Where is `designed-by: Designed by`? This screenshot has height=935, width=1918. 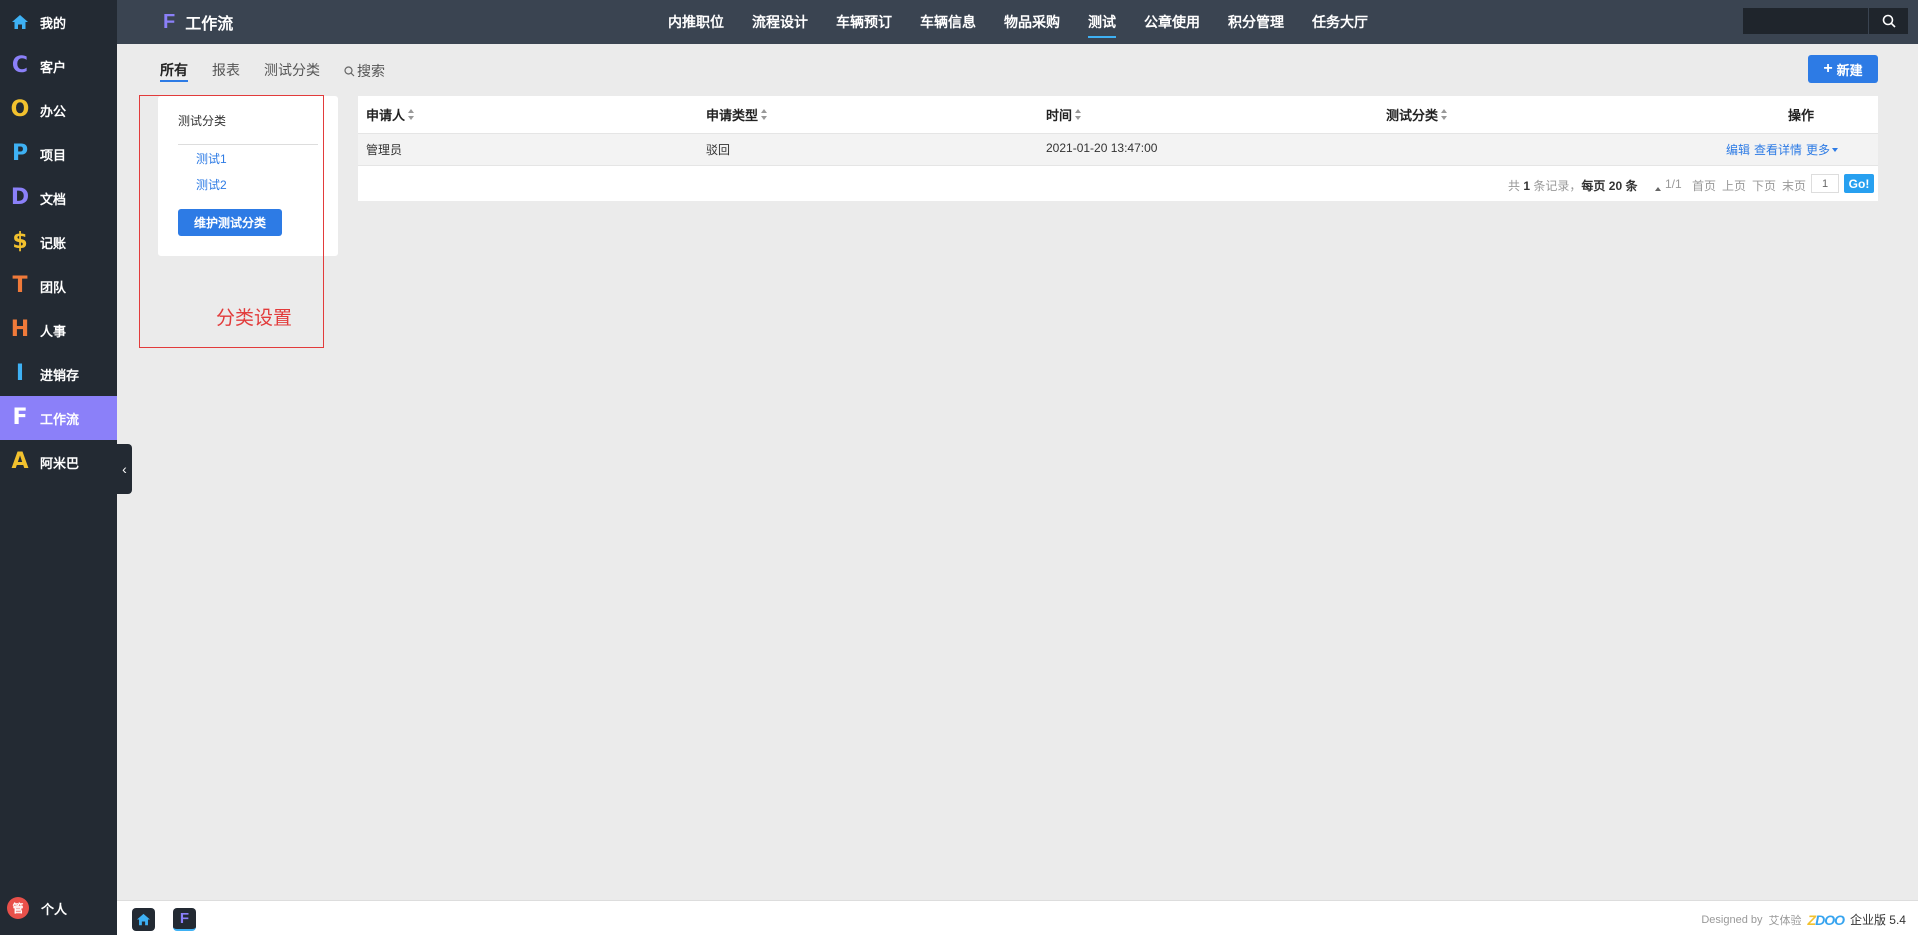
designed-by: Designed by is located at coordinates (1732, 919).